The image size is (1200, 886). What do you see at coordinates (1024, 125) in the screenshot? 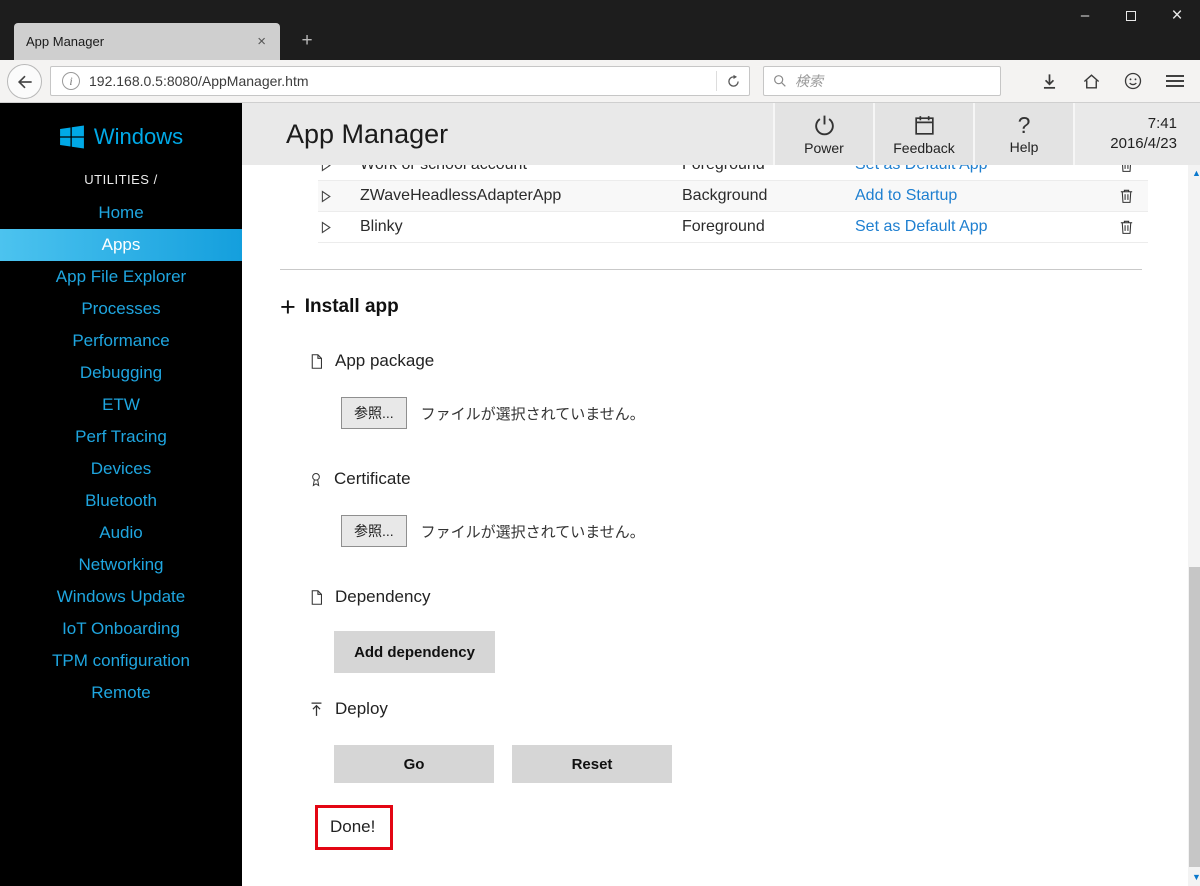
I see `help-icon: ?` at bounding box center [1024, 125].